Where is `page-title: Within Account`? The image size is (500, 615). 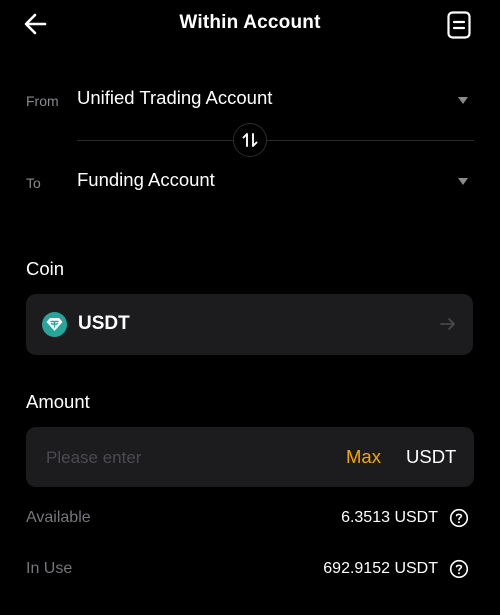
page-title: Within Account is located at coordinates (250, 22).